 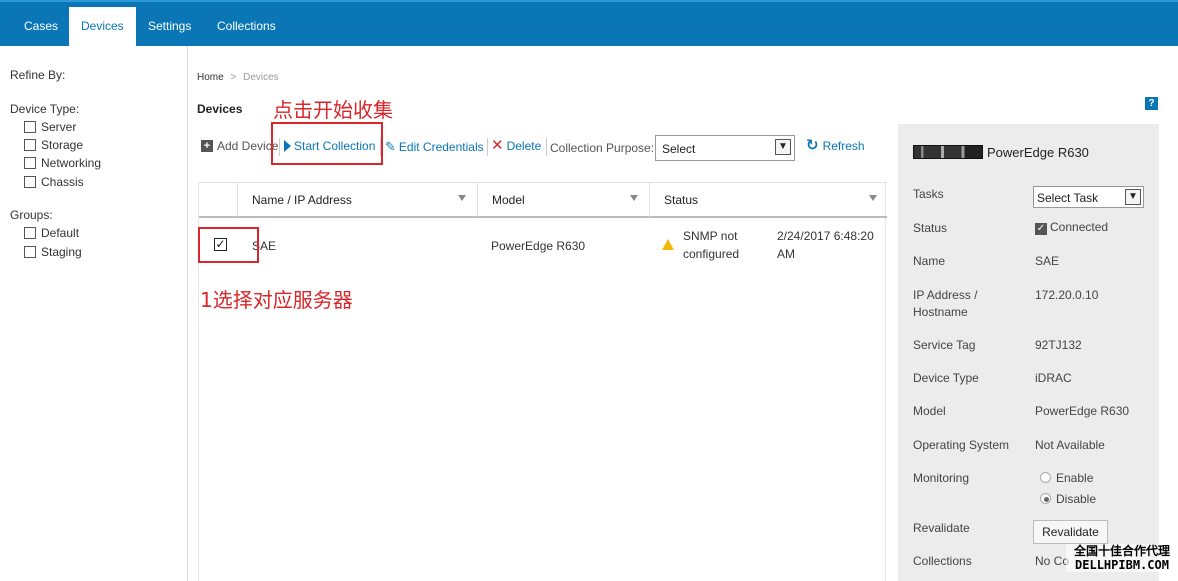 I want to click on revalidate-label: Revalidate, so click(x=941, y=528).